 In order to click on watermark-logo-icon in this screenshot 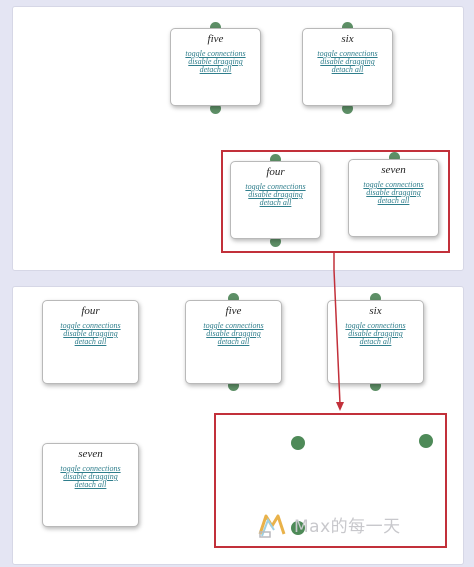, I will do `click(272, 526)`.